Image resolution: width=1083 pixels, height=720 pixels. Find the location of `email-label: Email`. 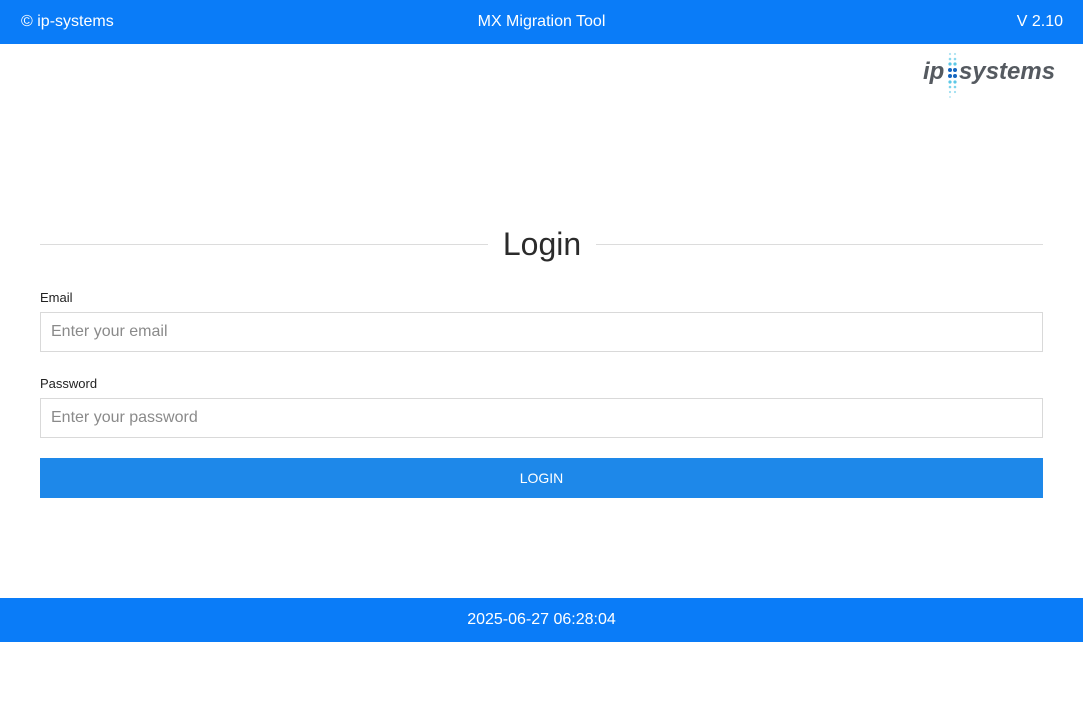

email-label: Email is located at coordinates (56, 297).